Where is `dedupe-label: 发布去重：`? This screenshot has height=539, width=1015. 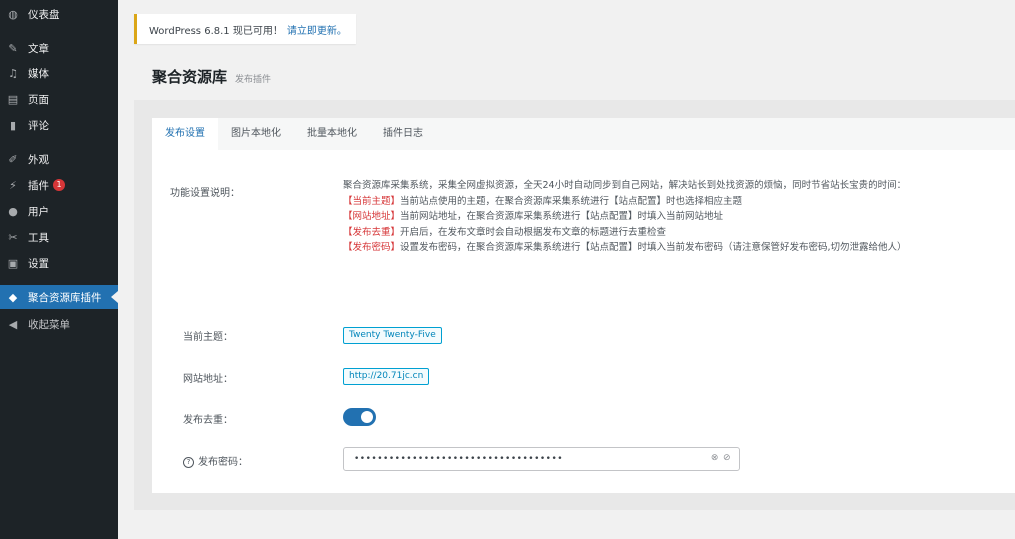 dedupe-label: 发布去重： is located at coordinates (208, 420).